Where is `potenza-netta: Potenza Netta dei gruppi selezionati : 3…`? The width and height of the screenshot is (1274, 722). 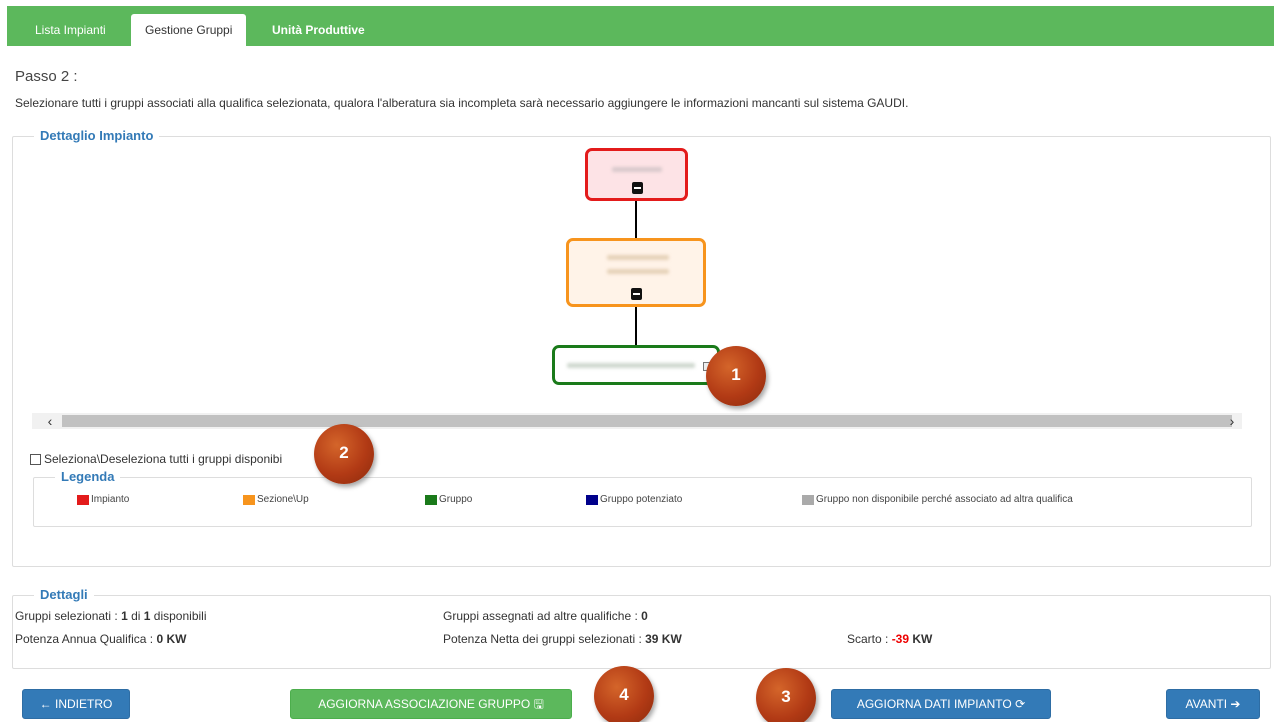 potenza-netta: Potenza Netta dei gruppi selezionati : 3… is located at coordinates (562, 639).